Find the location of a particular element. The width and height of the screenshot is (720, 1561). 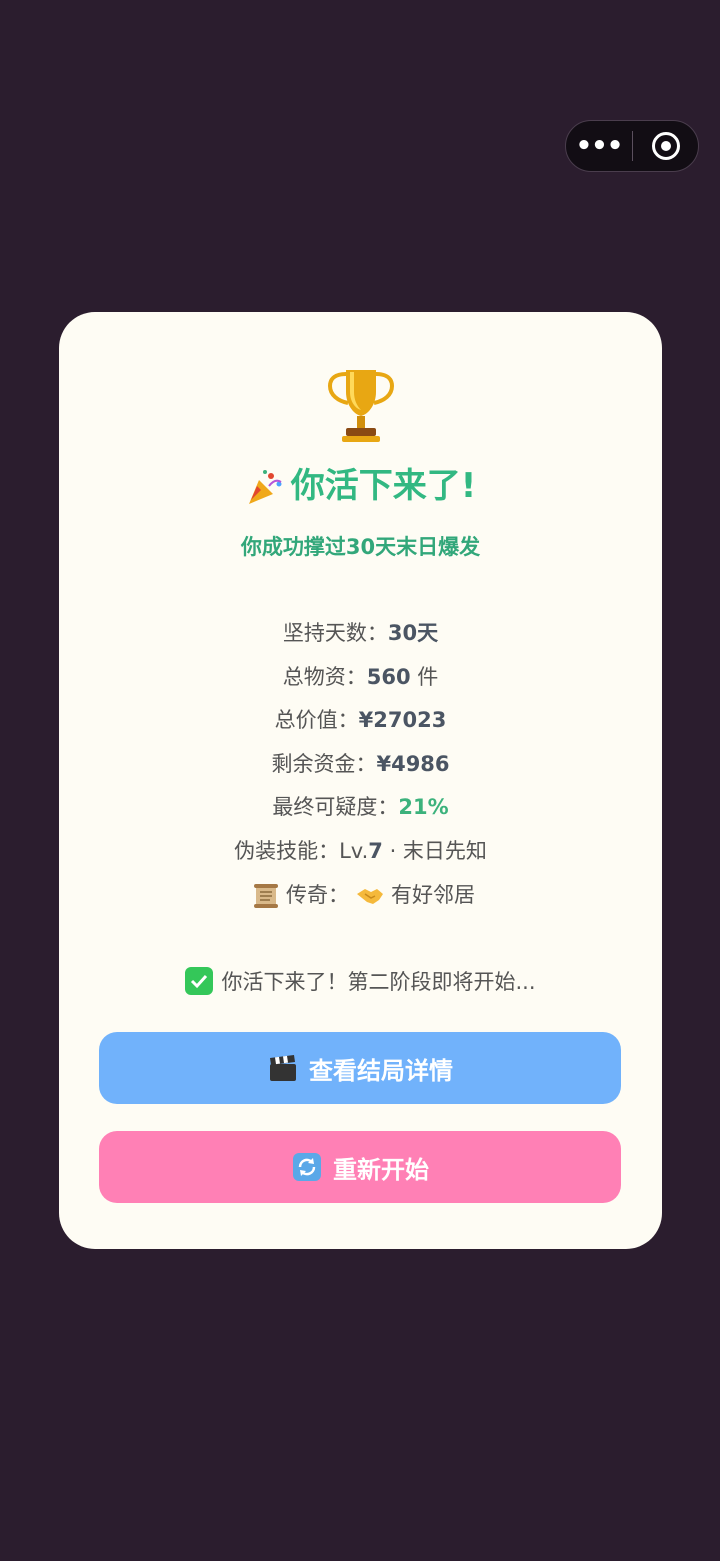

stat-legend-value: 有好邻居 is located at coordinates (433, 894).